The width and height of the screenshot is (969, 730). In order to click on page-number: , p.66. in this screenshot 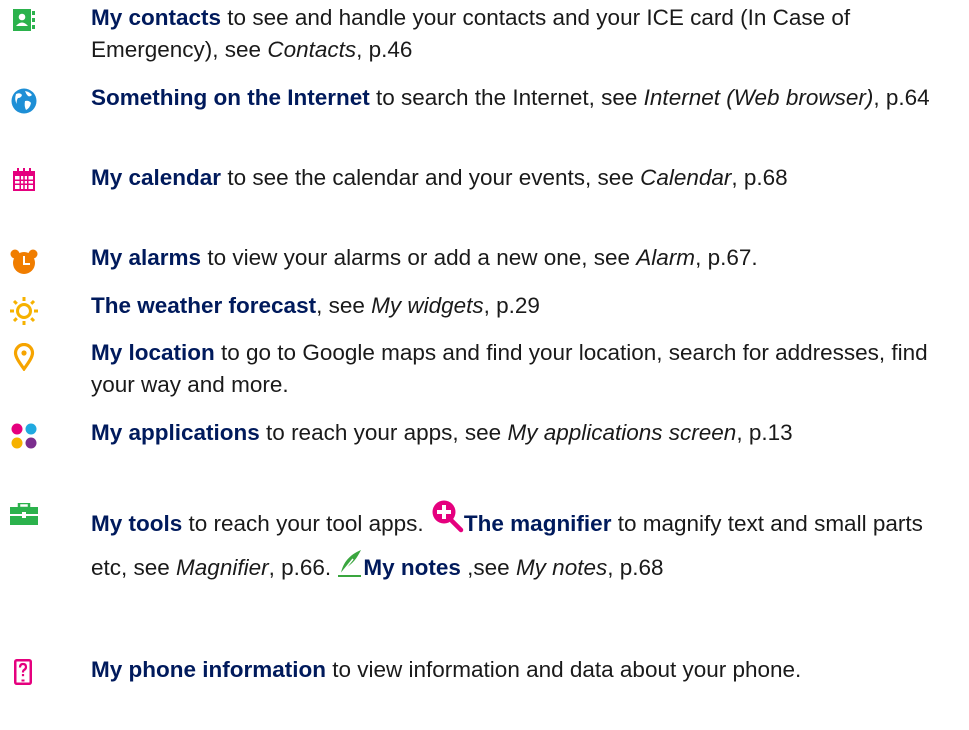, I will do `click(303, 567)`.